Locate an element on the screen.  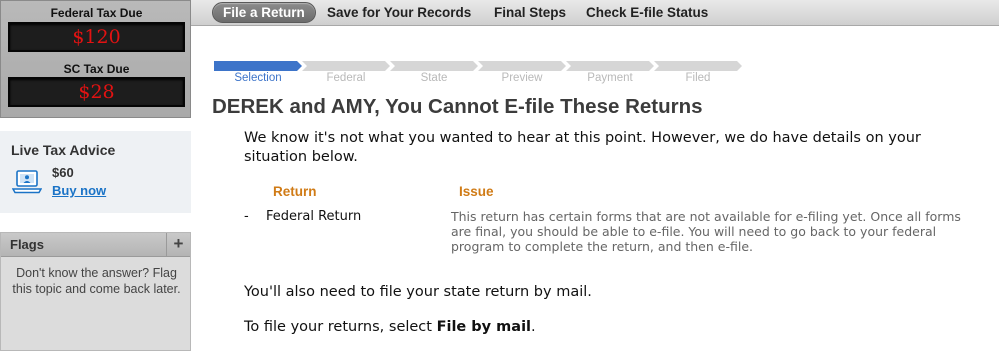
step-state: State is located at coordinates (434, 78).